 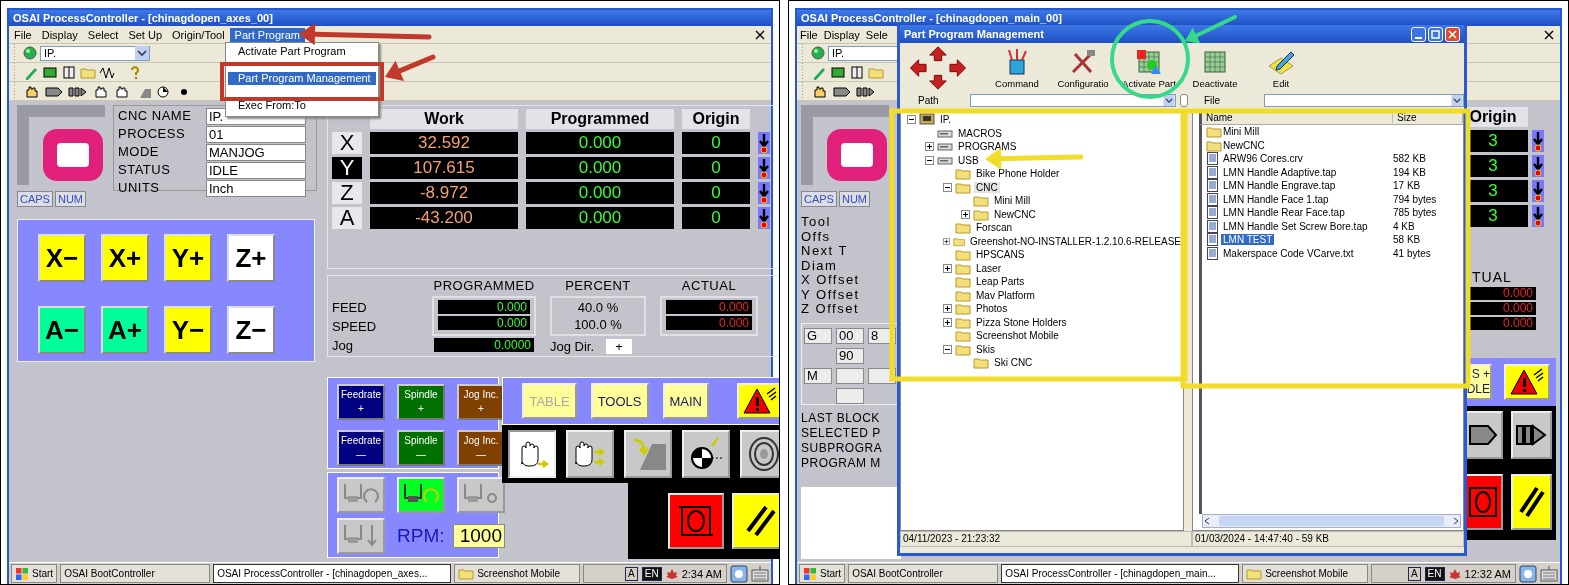 I want to click on override-button: Jog Inc. —, so click(x=481, y=448).